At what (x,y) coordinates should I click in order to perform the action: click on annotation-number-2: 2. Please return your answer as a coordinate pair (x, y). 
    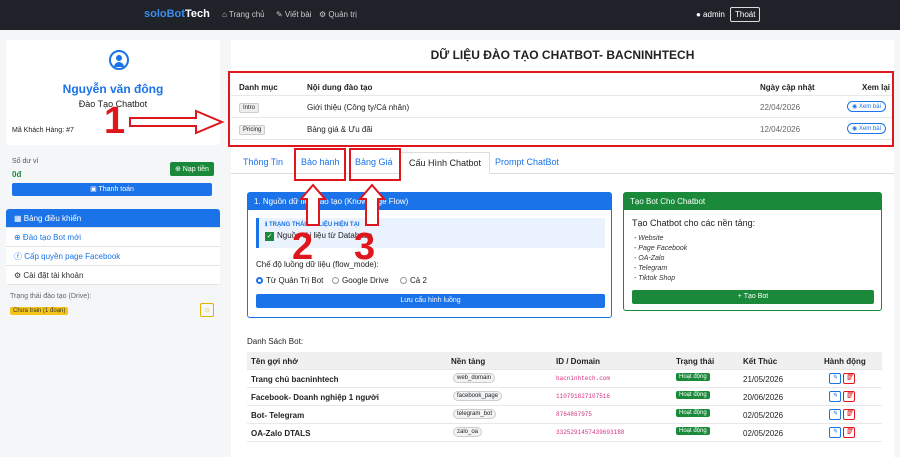
    Looking at the image, I should click on (303, 247).